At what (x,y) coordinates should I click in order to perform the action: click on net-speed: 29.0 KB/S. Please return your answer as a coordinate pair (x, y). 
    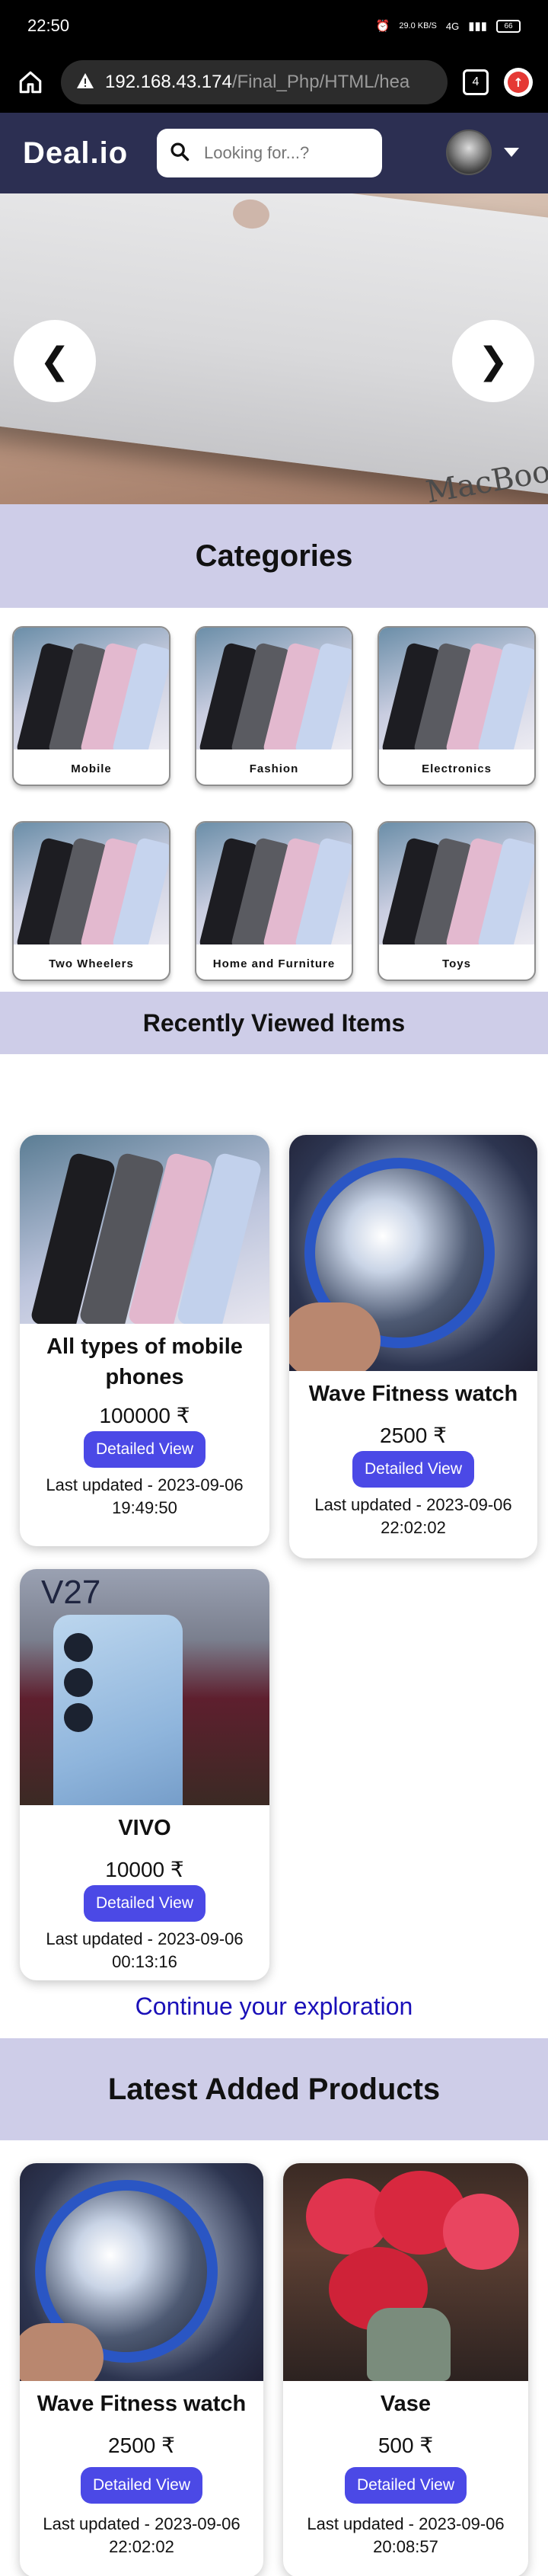
    Looking at the image, I should click on (418, 26).